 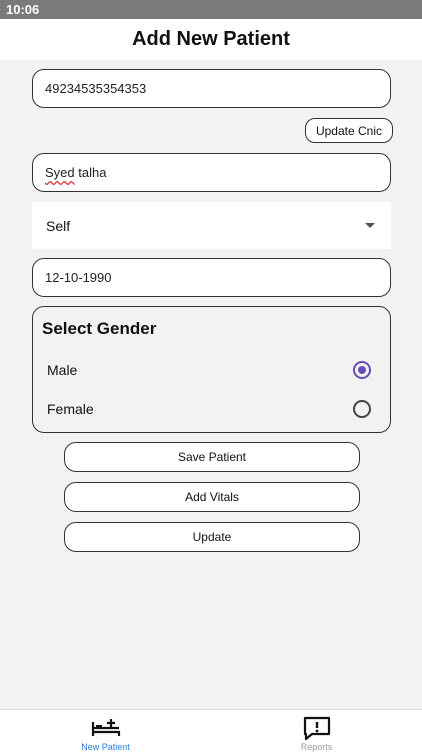 I want to click on nav-item-new-patient: New Patient, so click(x=105, y=731).